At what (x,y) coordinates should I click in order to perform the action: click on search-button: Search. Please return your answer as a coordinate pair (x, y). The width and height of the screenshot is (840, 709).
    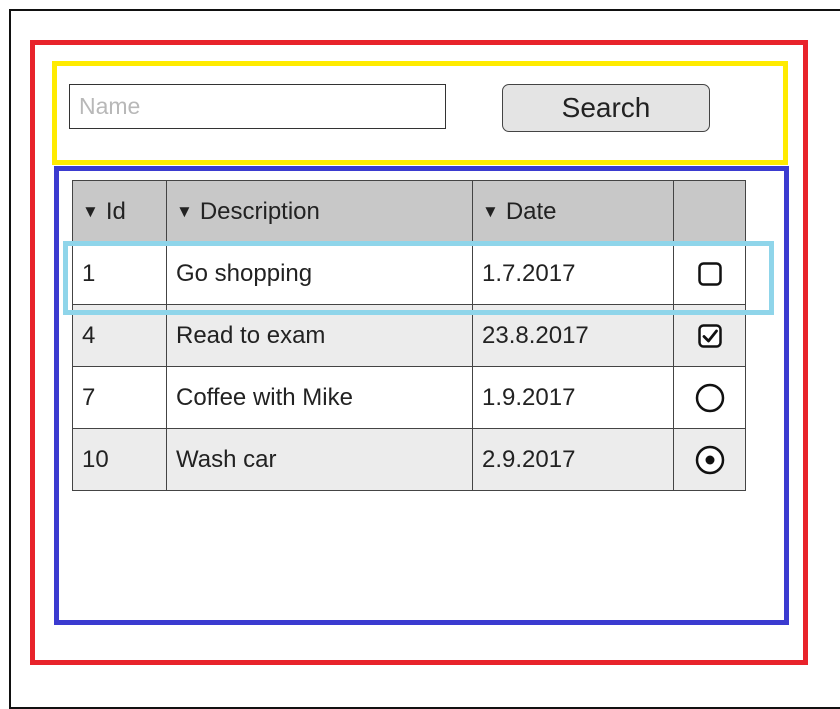
    Looking at the image, I should click on (606, 108).